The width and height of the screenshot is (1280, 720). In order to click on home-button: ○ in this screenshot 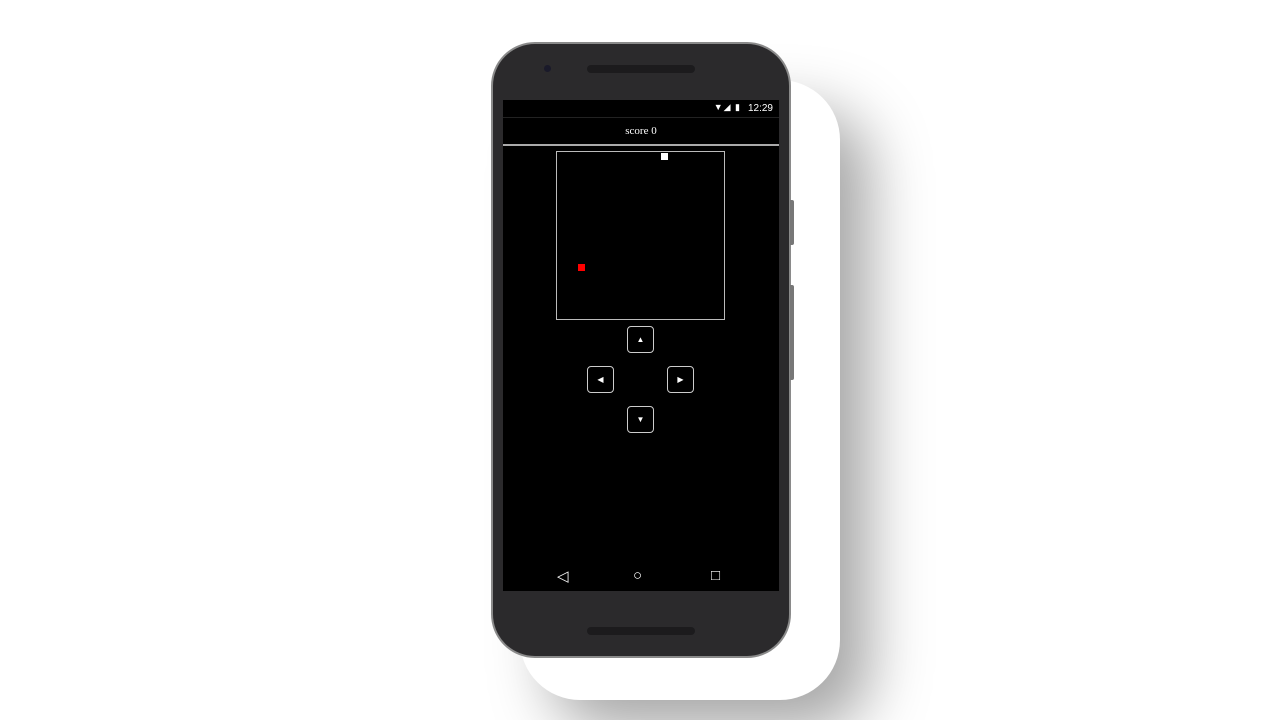, I will do `click(637, 575)`.